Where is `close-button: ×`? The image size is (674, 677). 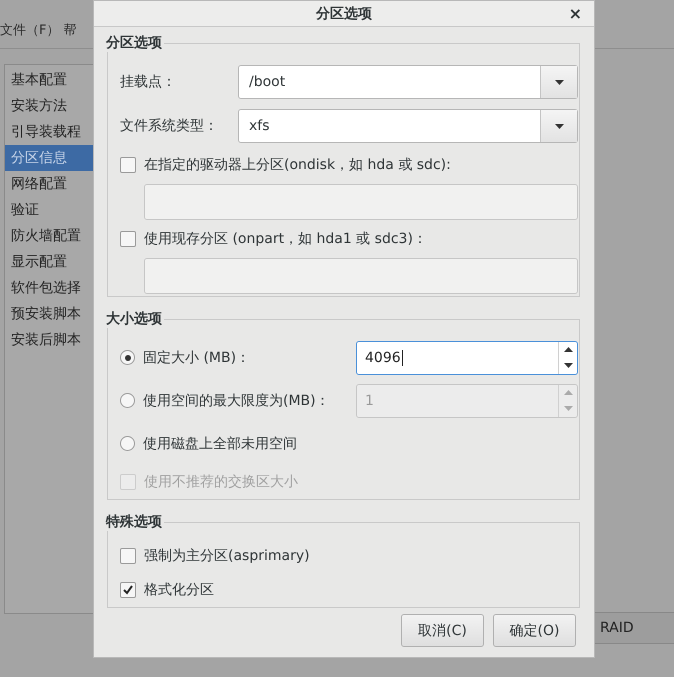
close-button: × is located at coordinates (575, 13).